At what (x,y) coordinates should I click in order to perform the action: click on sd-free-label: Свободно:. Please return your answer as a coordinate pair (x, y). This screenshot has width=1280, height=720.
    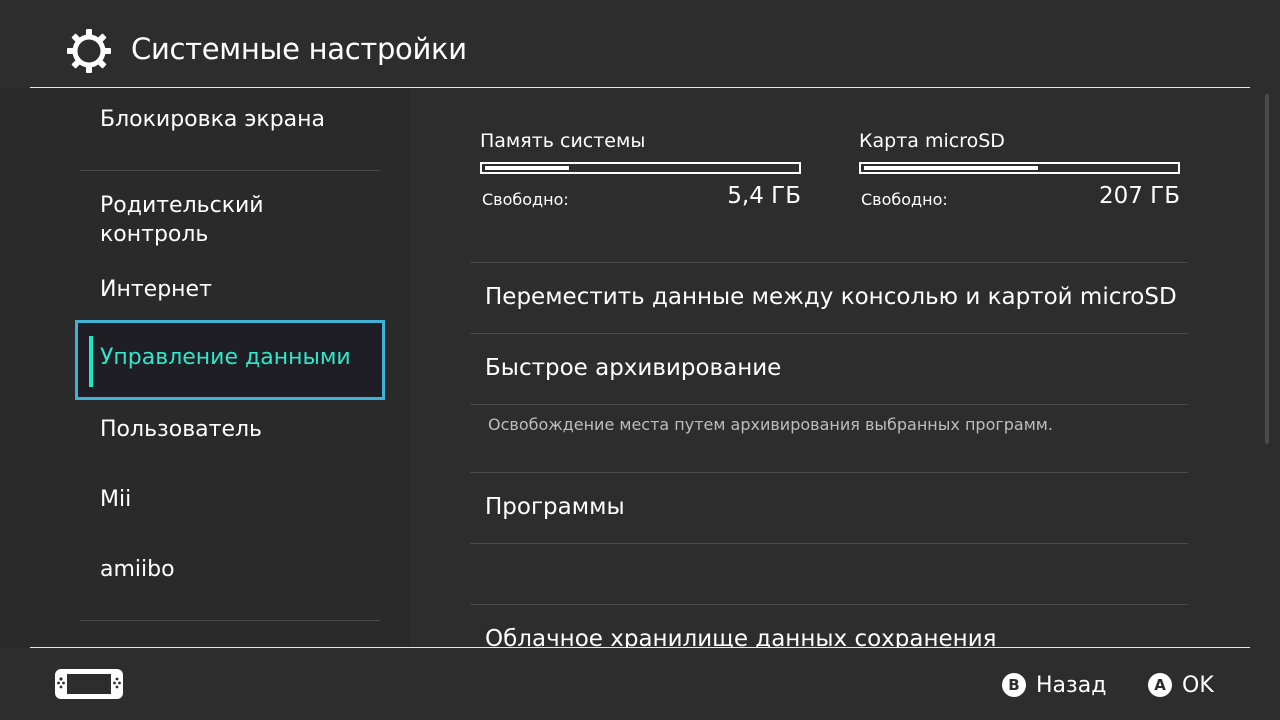
    Looking at the image, I should click on (904, 199).